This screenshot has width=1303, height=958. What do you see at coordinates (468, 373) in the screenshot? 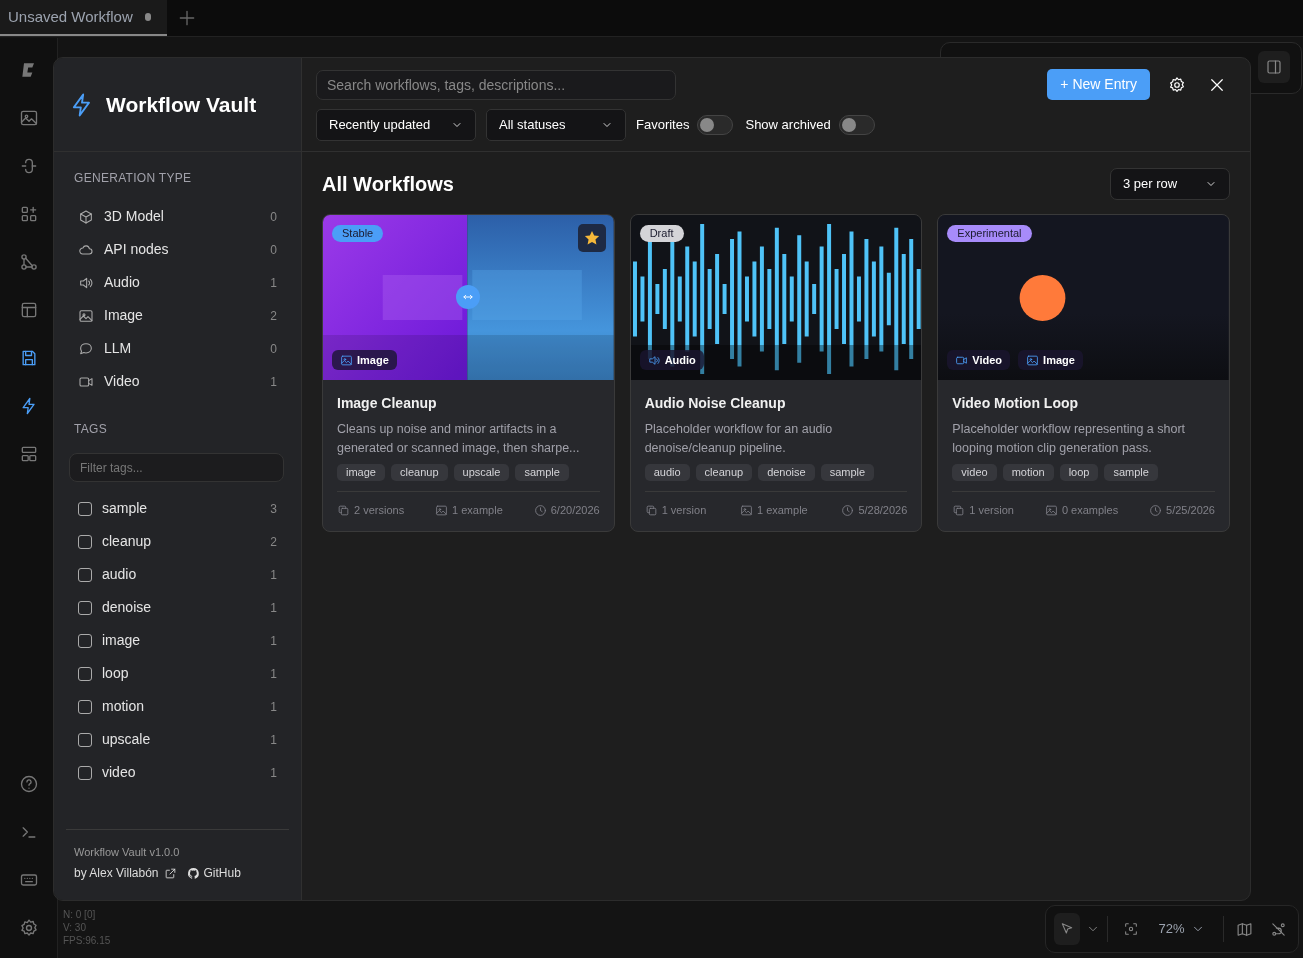
I see `workflow-card: Stable Image Image Cleanup Cleans up noise and minor artifacts in a generated or scanned image, then sharpe... image cleanup upscale sample 2 versions 1 example 6/20/2026` at bounding box center [468, 373].